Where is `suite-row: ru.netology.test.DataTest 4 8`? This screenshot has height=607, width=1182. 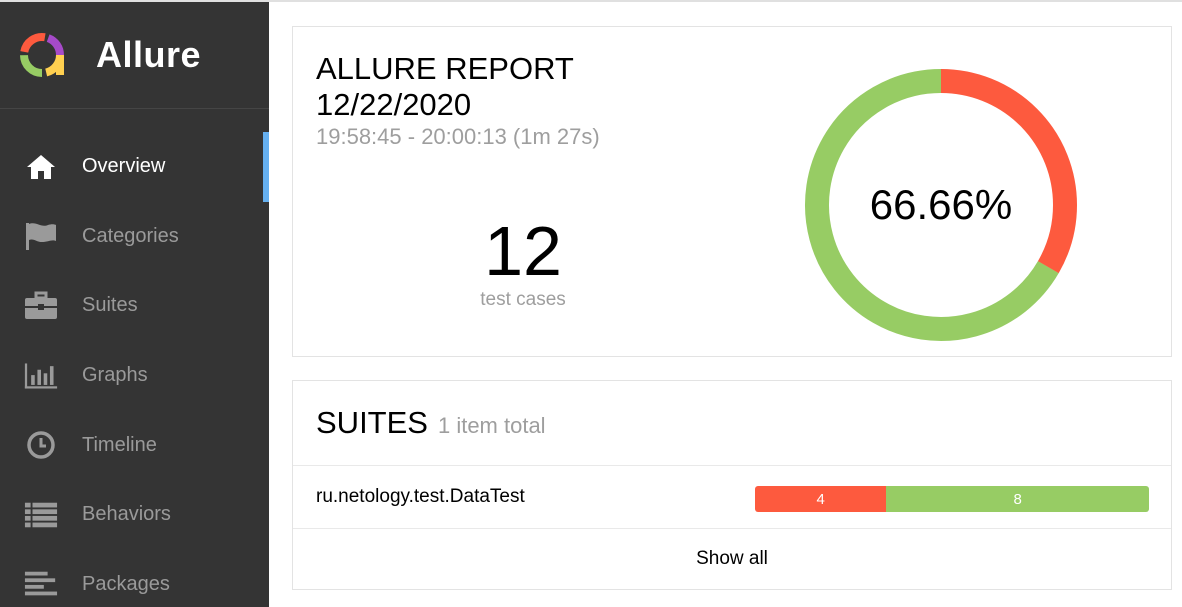 suite-row: ru.netology.test.DataTest 4 8 is located at coordinates (732, 497).